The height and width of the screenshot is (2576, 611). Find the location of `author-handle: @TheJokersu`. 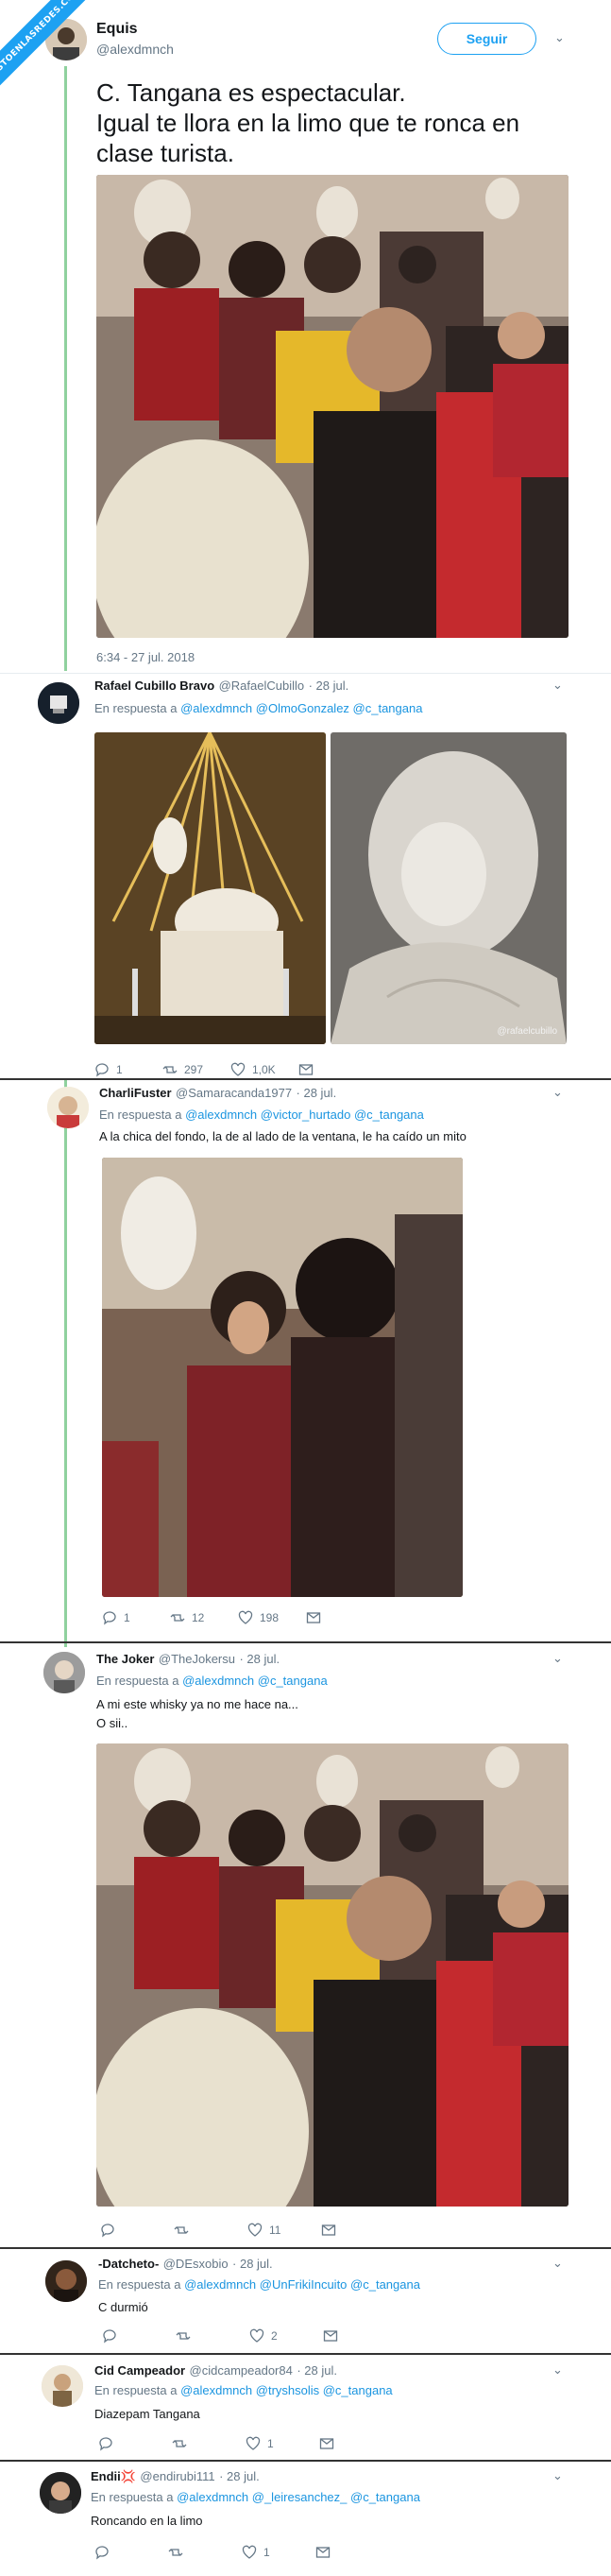

author-handle: @TheJokersu is located at coordinates (197, 1659).